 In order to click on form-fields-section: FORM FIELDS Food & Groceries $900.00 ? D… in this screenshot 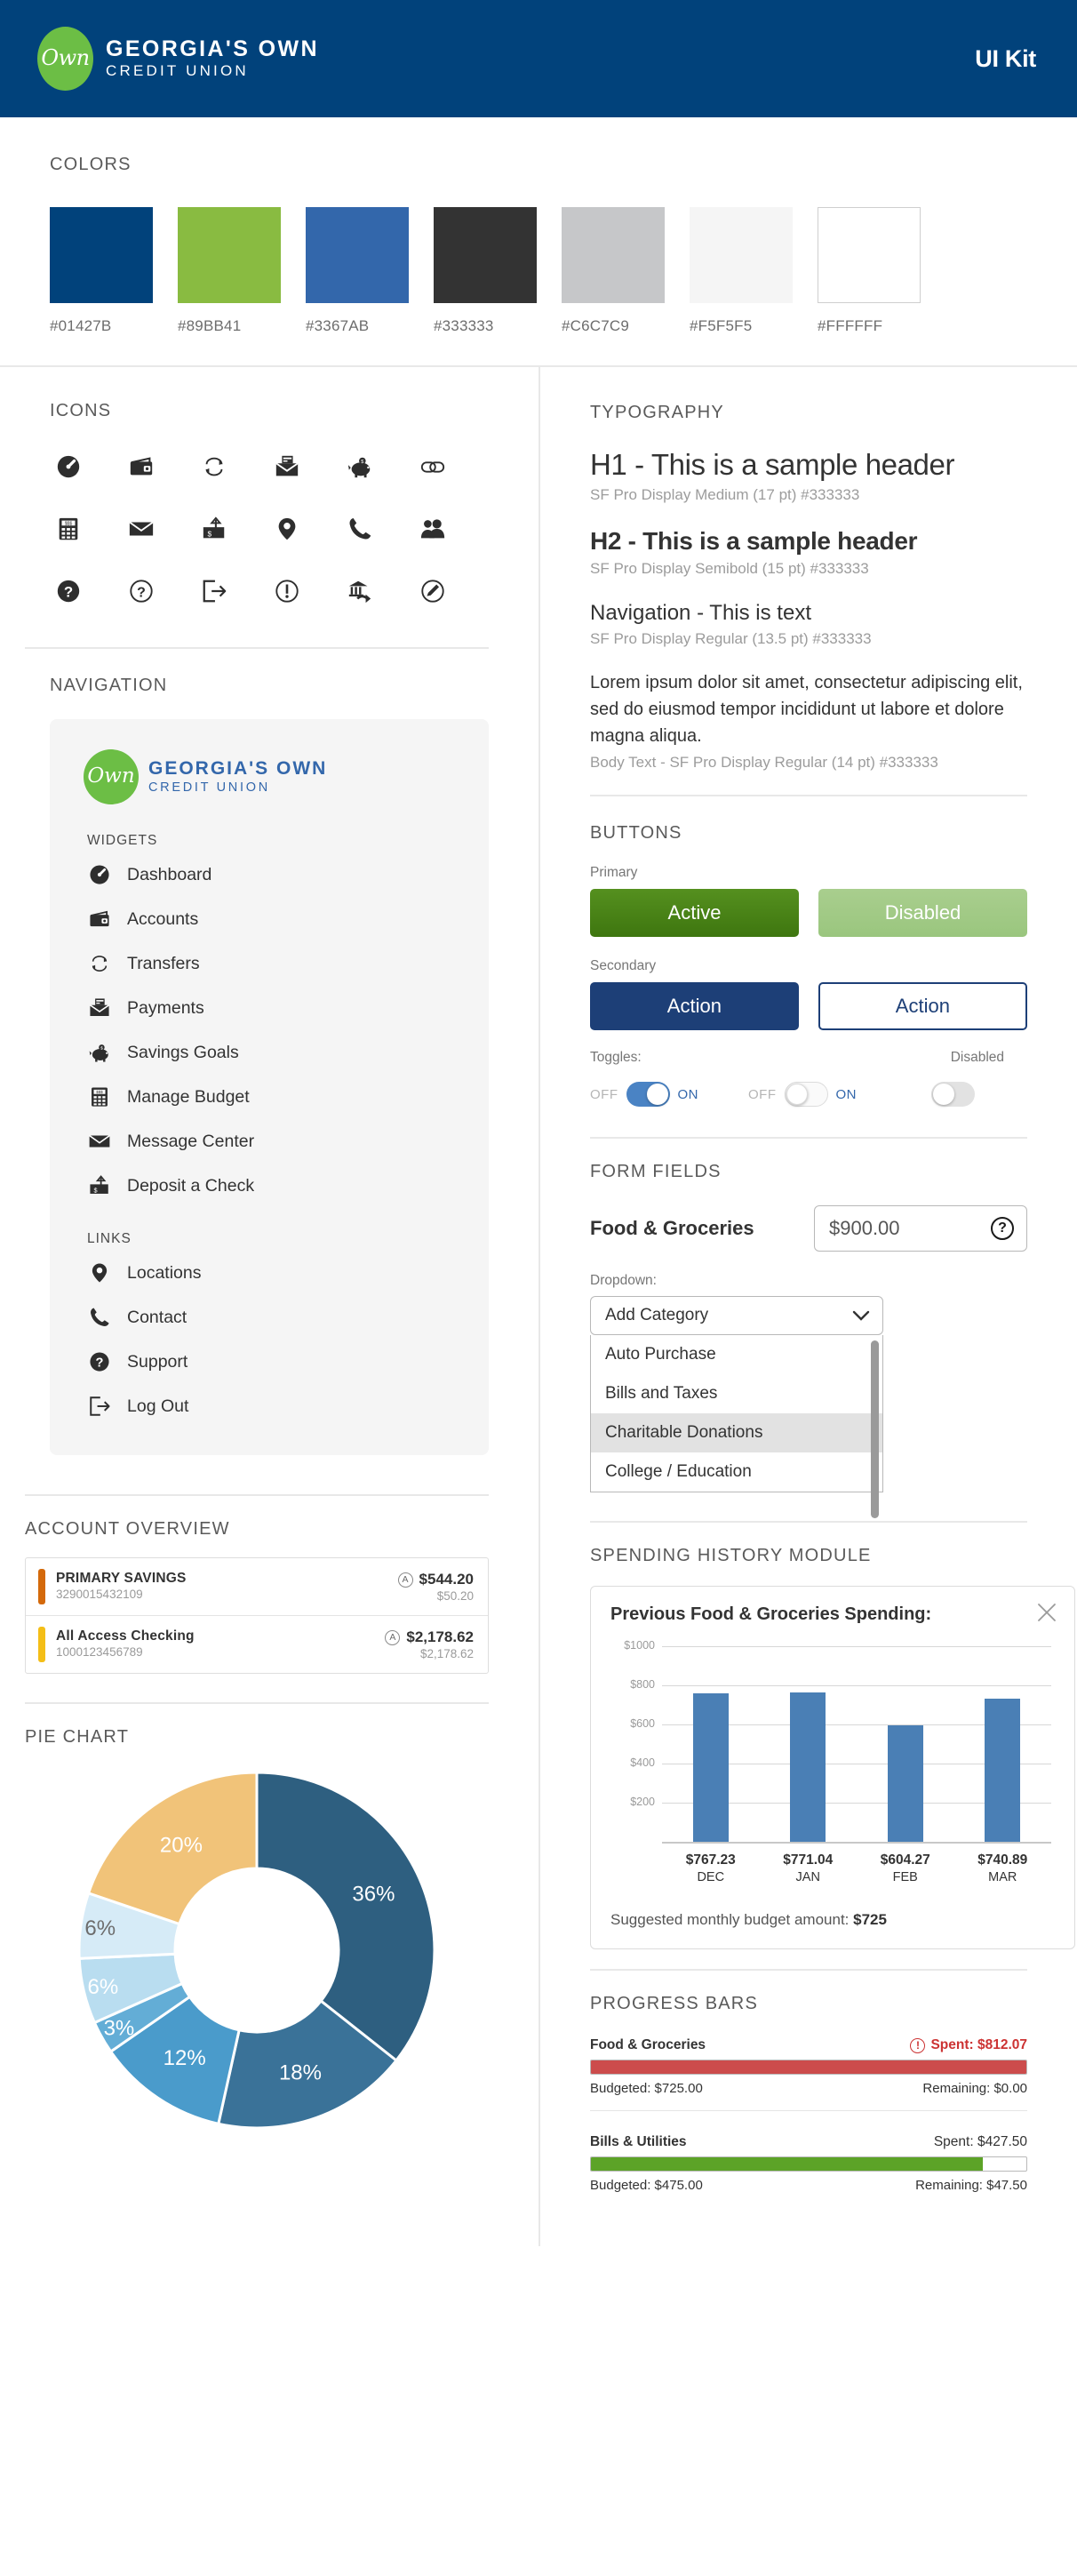, I will do `click(809, 1328)`.